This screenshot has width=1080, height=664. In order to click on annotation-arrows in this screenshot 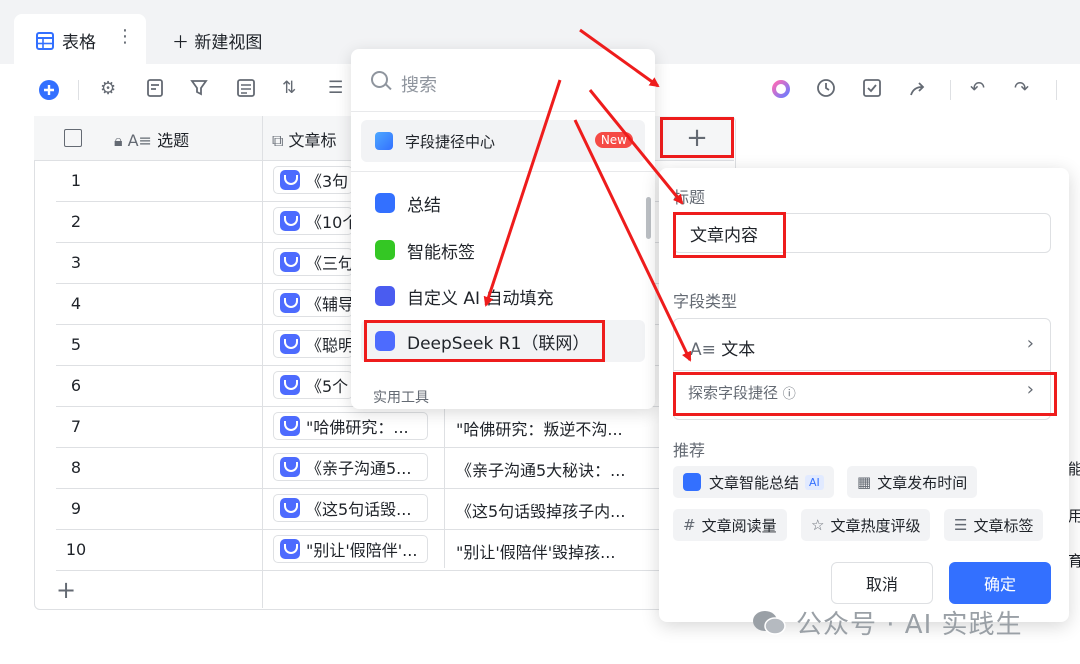, I will do `click(587, 195)`.